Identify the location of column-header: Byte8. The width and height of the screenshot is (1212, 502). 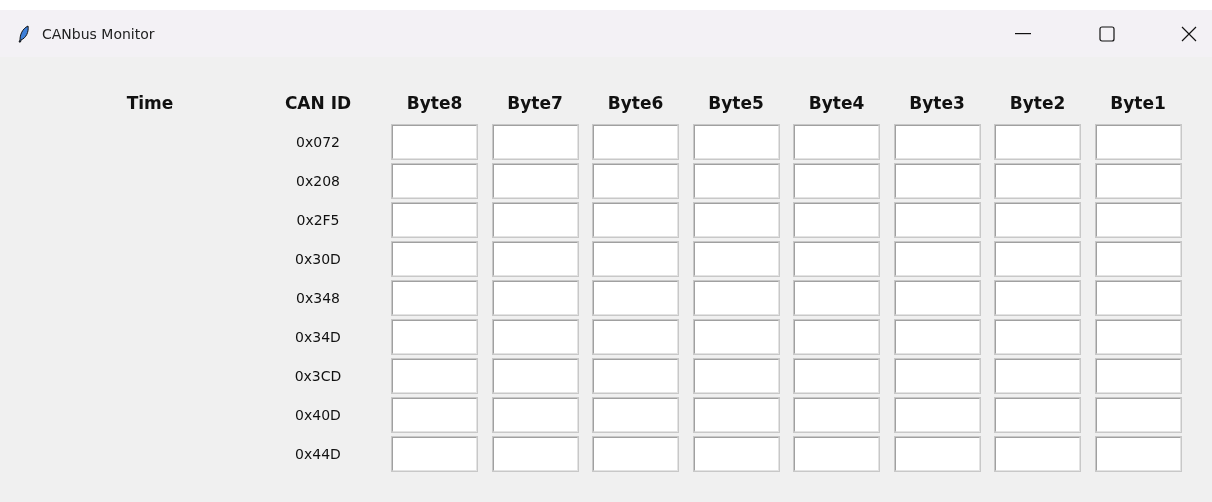
(434, 103).